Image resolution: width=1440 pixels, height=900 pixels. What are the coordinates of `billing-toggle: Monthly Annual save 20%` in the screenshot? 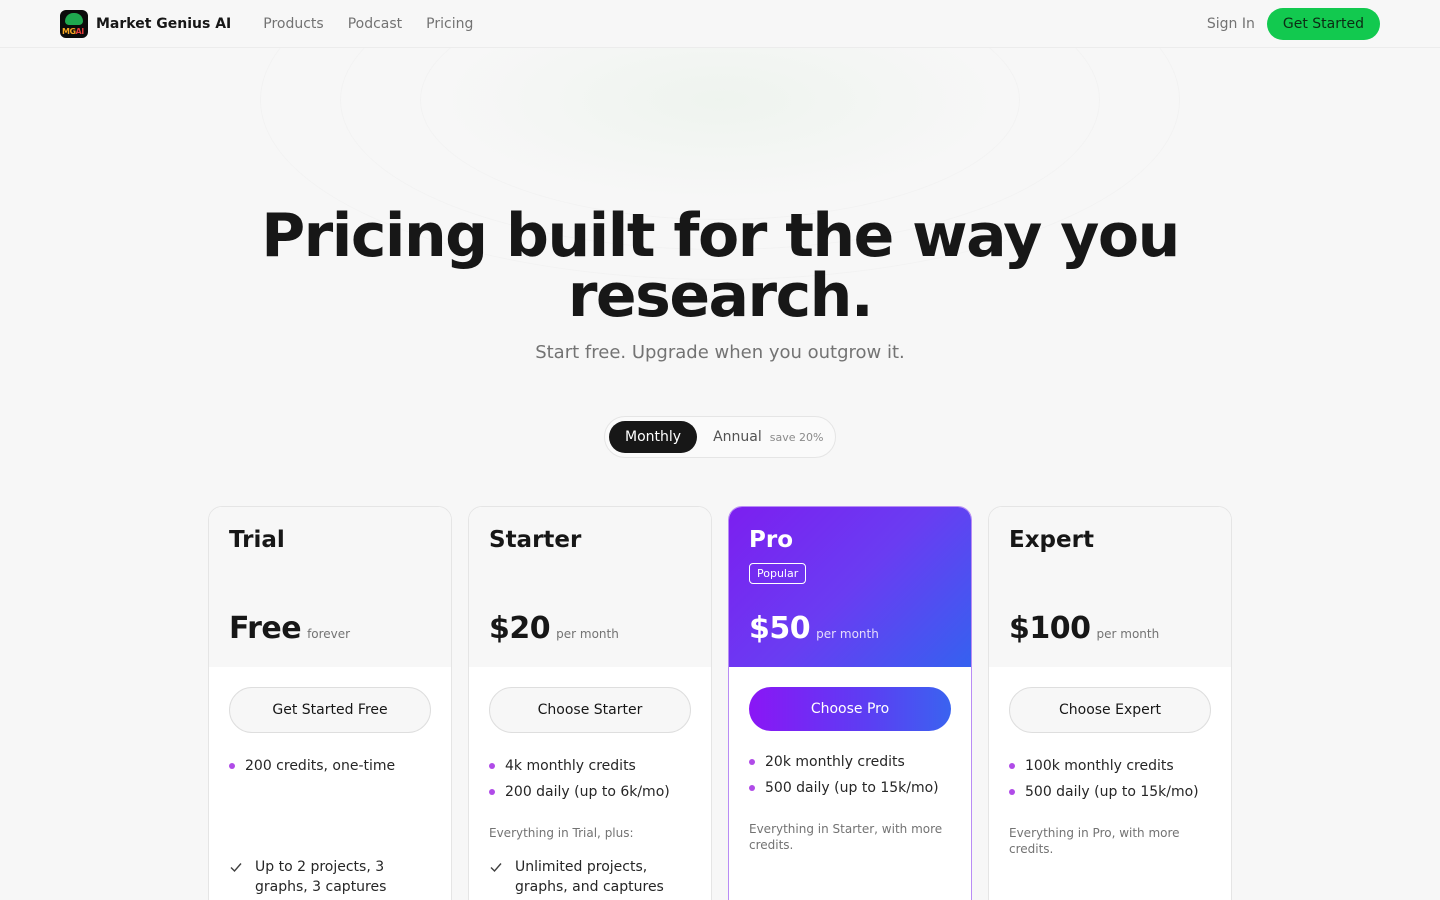 It's located at (720, 437).